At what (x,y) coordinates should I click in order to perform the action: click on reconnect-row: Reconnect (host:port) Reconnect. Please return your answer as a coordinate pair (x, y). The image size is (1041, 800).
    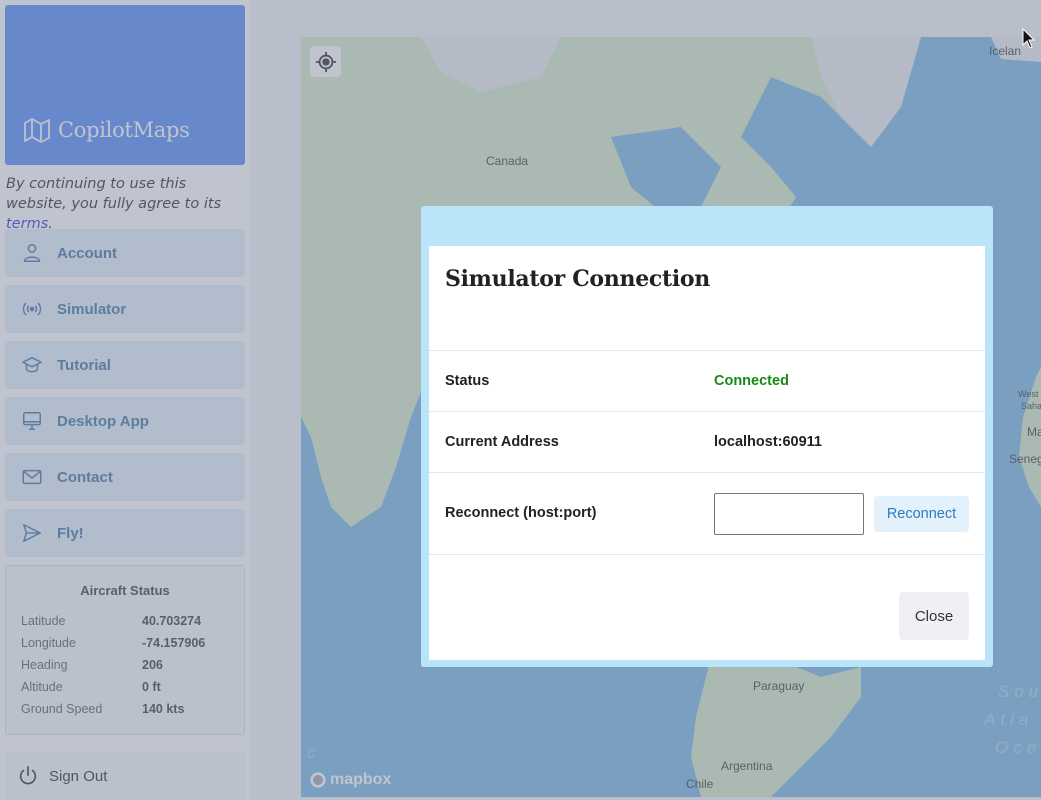
    Looking at the image, I should click on (707, 513).